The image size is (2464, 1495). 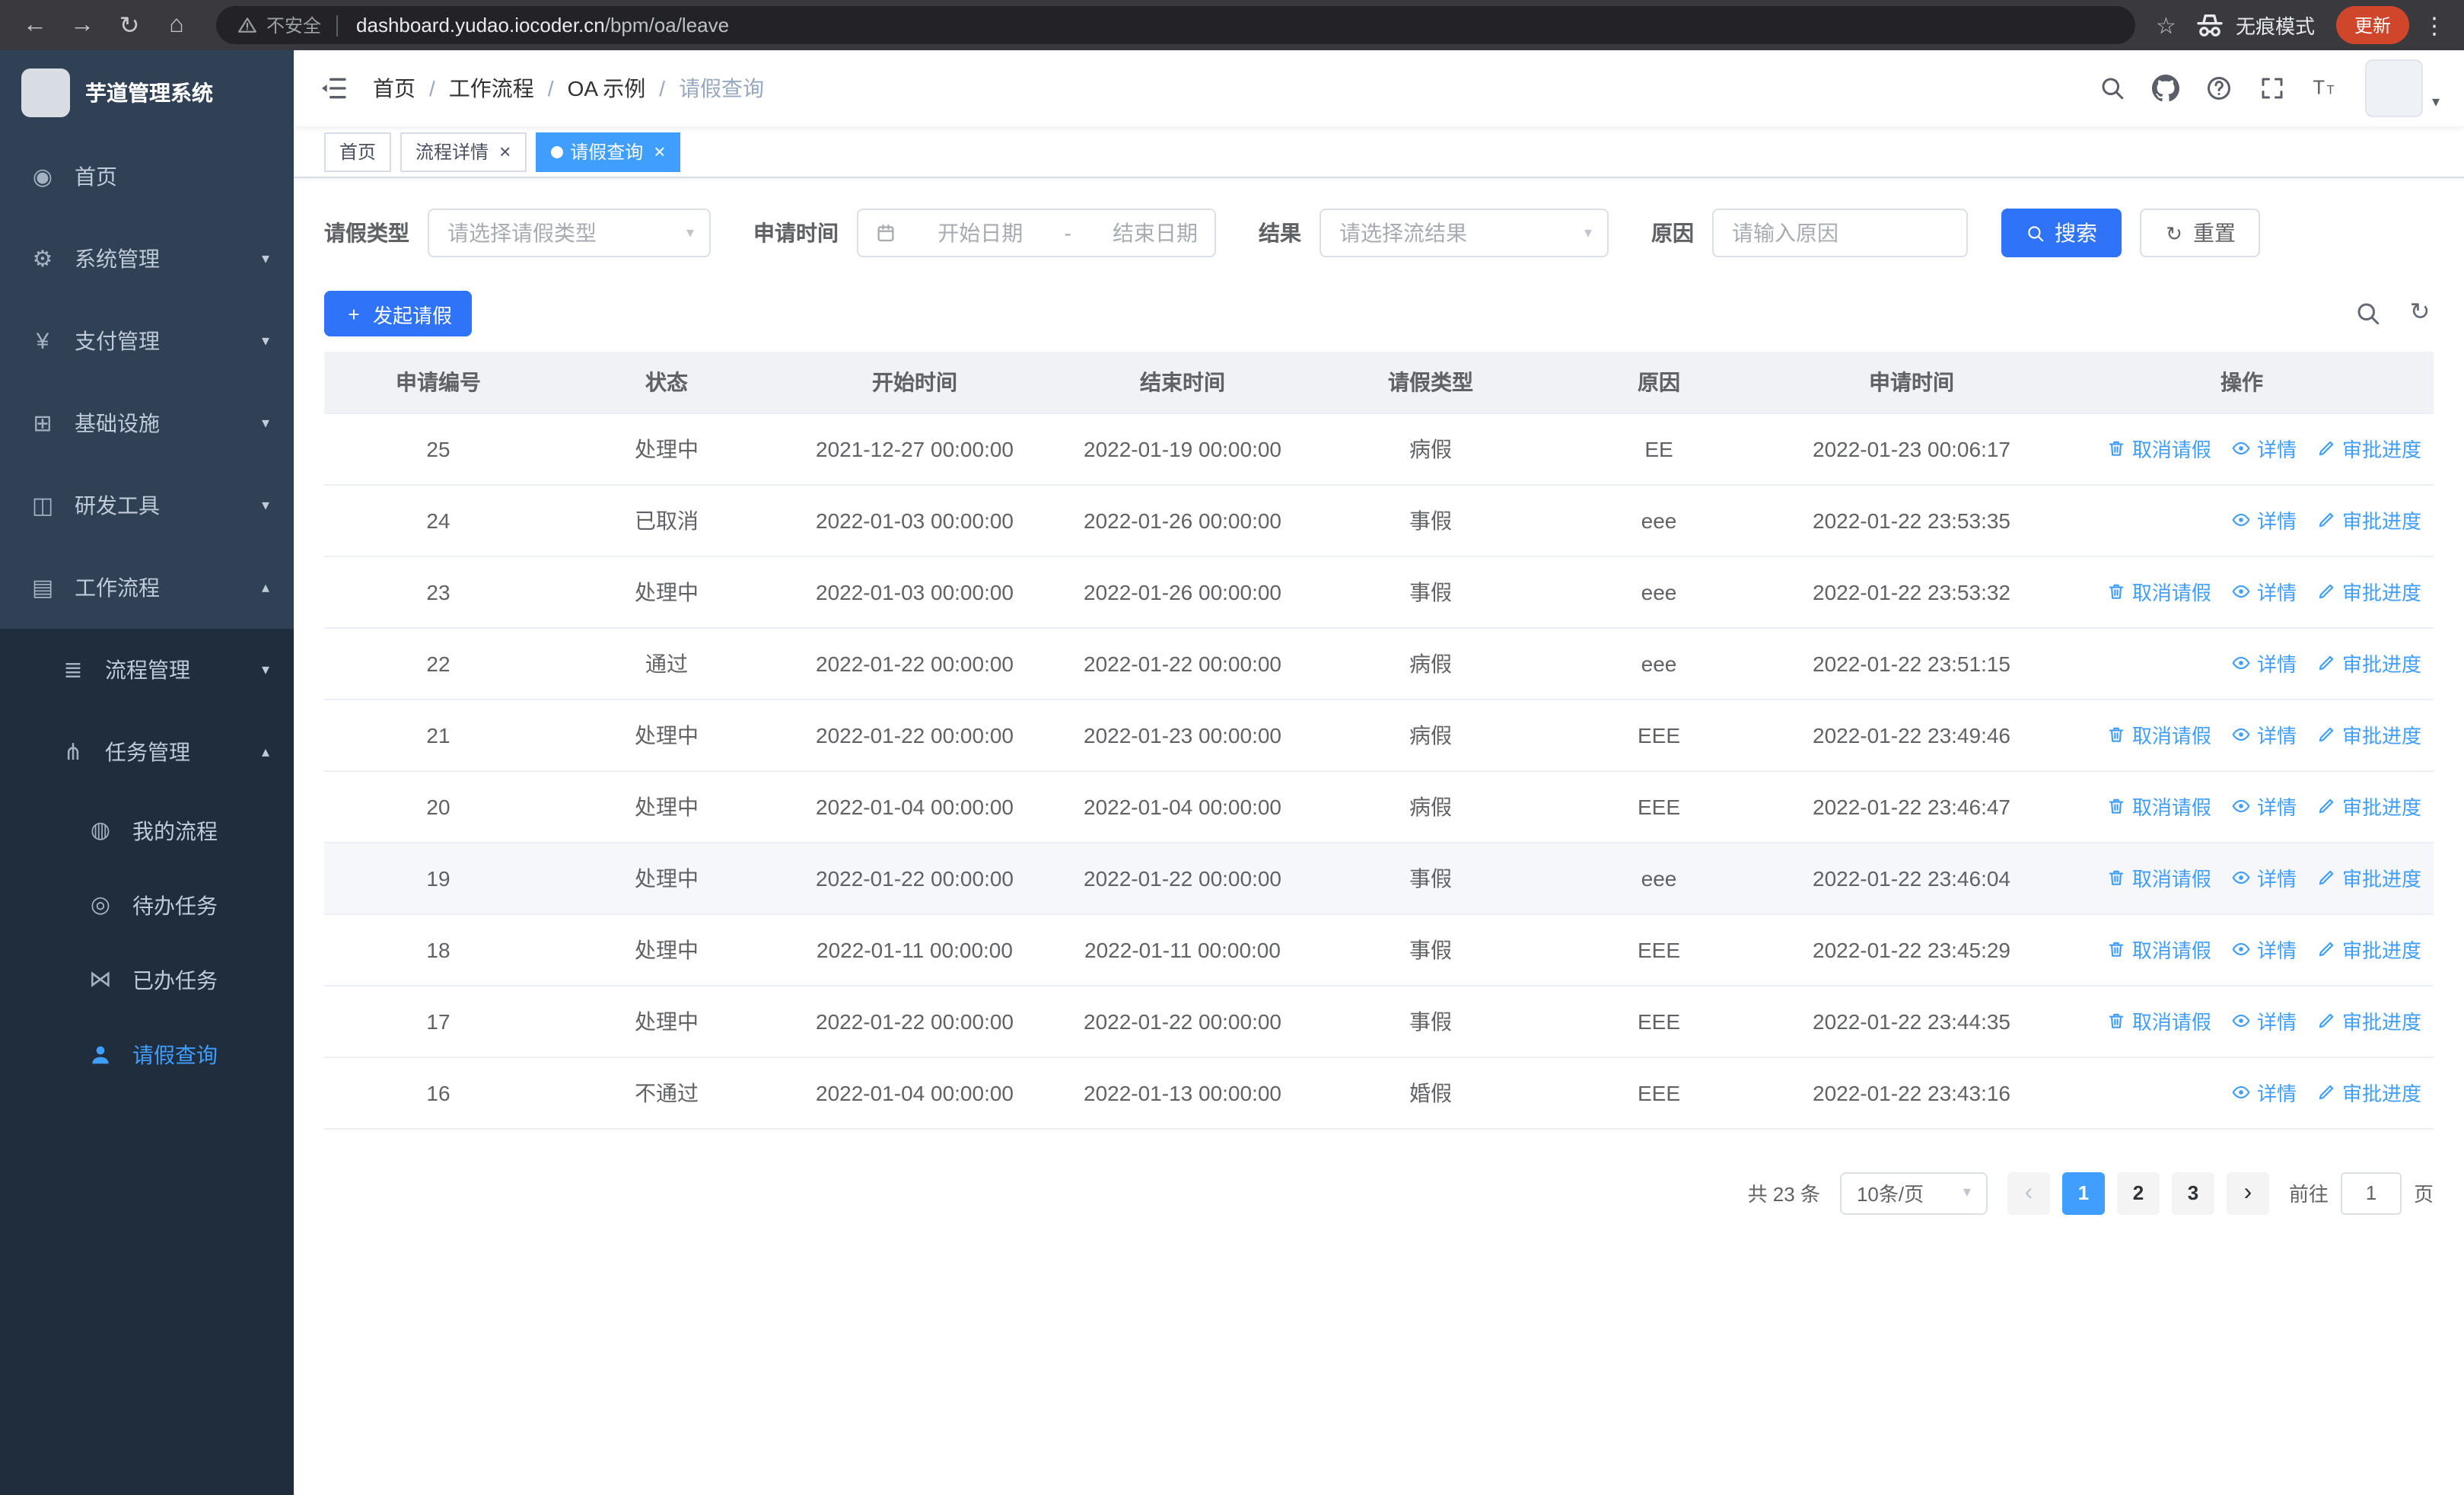 I want to click on sidebar-item-process-management: ≣ 流程管理 ▾, so click(x=147, y=670).